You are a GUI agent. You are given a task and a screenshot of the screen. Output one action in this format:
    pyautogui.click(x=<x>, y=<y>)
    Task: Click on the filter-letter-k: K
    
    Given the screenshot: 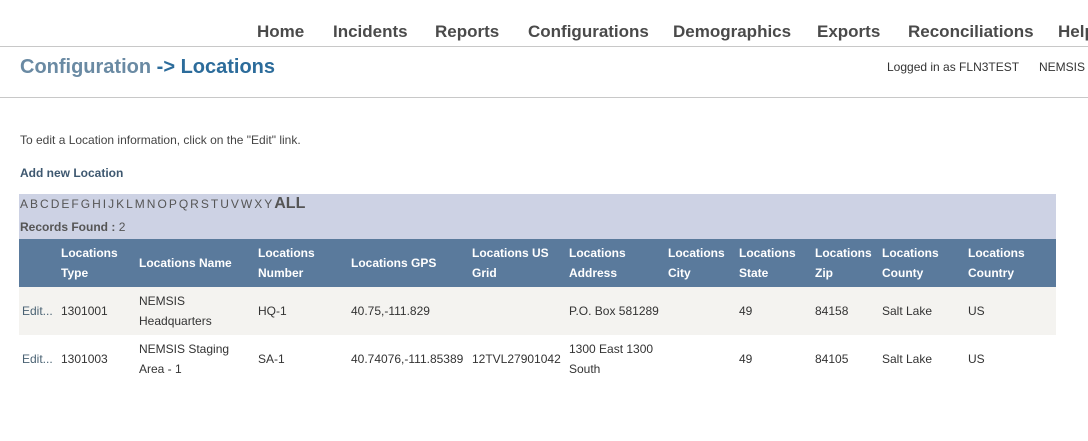 What is the action you would take?
    pyautogui.click(x=120, y=204)
    